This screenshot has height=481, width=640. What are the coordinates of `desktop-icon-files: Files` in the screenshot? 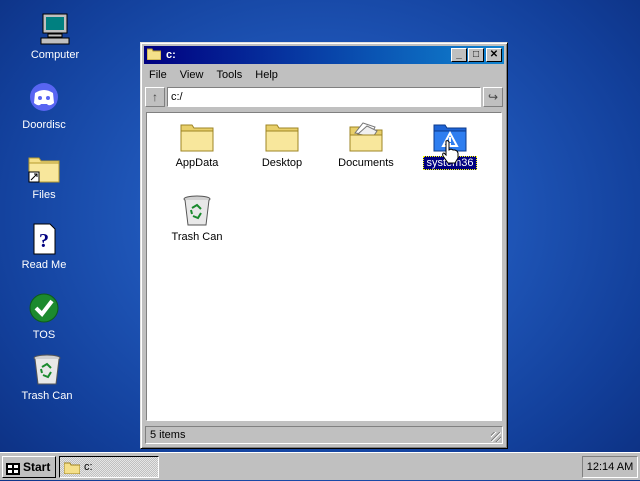 It's located at (44, 177).